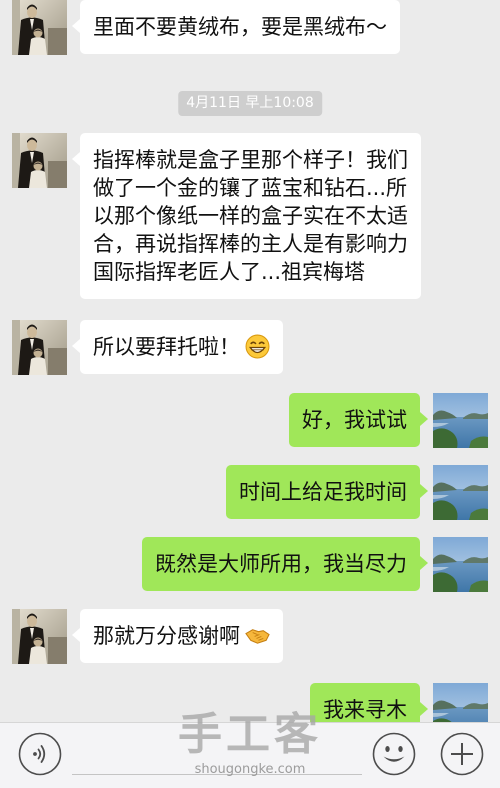  I want to click on message-row-outgoing: 我来寻木, so click(250, 702).